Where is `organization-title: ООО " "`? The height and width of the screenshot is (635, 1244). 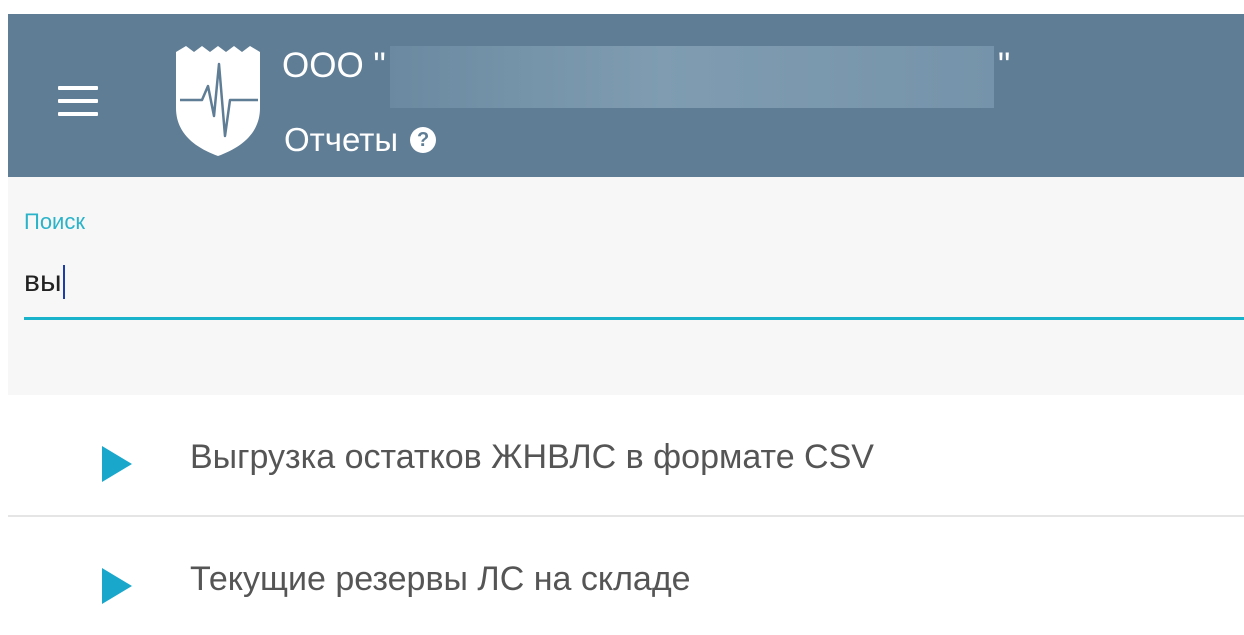
organization-title: ООО " " is located at coordinates (646, 77).